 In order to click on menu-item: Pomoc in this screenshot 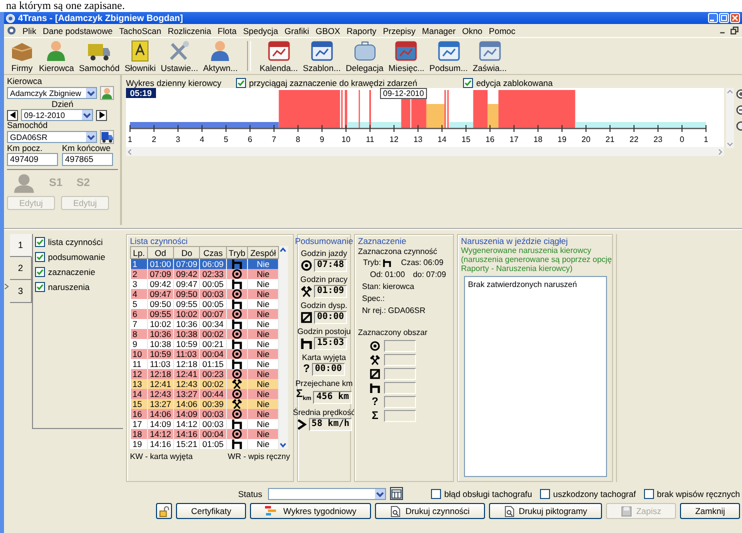, I will do `click(502, 31)`.